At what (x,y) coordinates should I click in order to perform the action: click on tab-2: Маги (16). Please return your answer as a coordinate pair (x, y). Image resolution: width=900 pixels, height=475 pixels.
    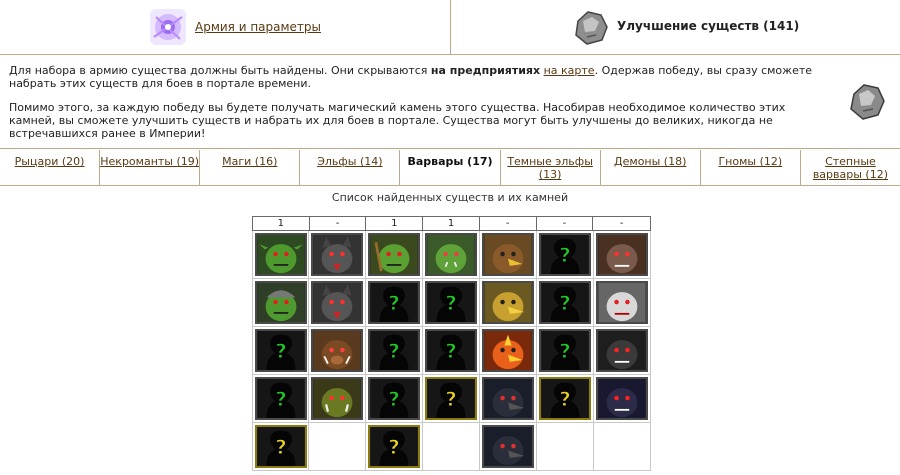
    Looking at the image, I should click on (250, 167).